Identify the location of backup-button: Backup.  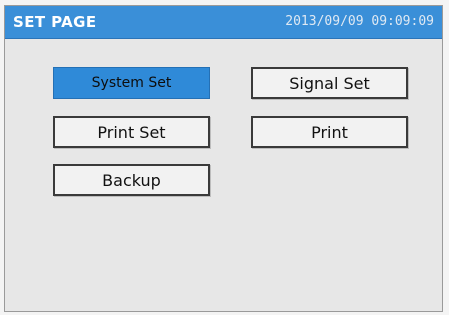
(131, 180).